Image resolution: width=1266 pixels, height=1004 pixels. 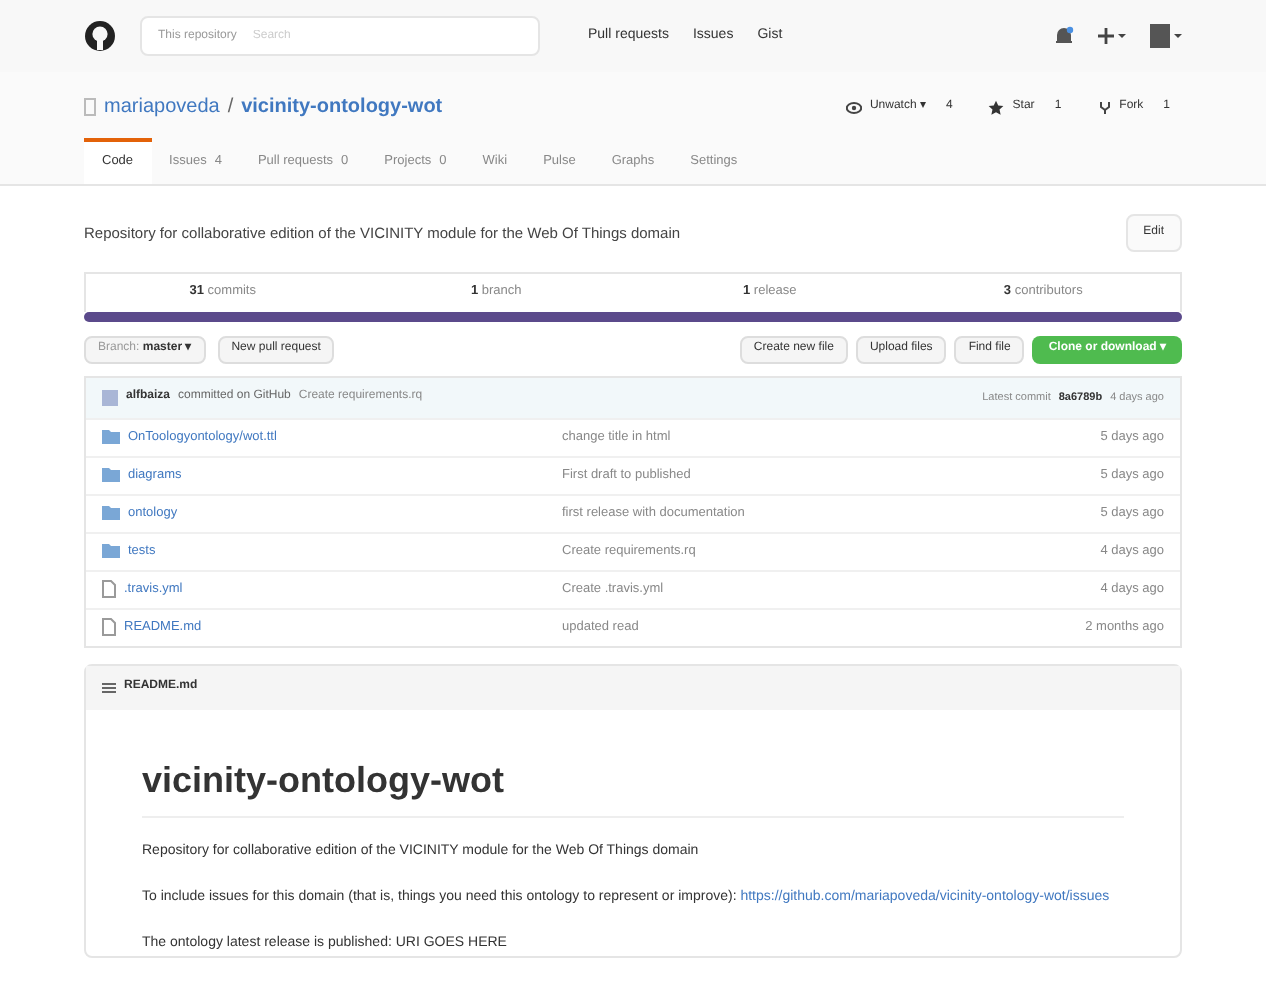 What do you see at coordinates (1104, 107) in the screenshot?
I see `fork-icon` at bounding box center [1104, 107].